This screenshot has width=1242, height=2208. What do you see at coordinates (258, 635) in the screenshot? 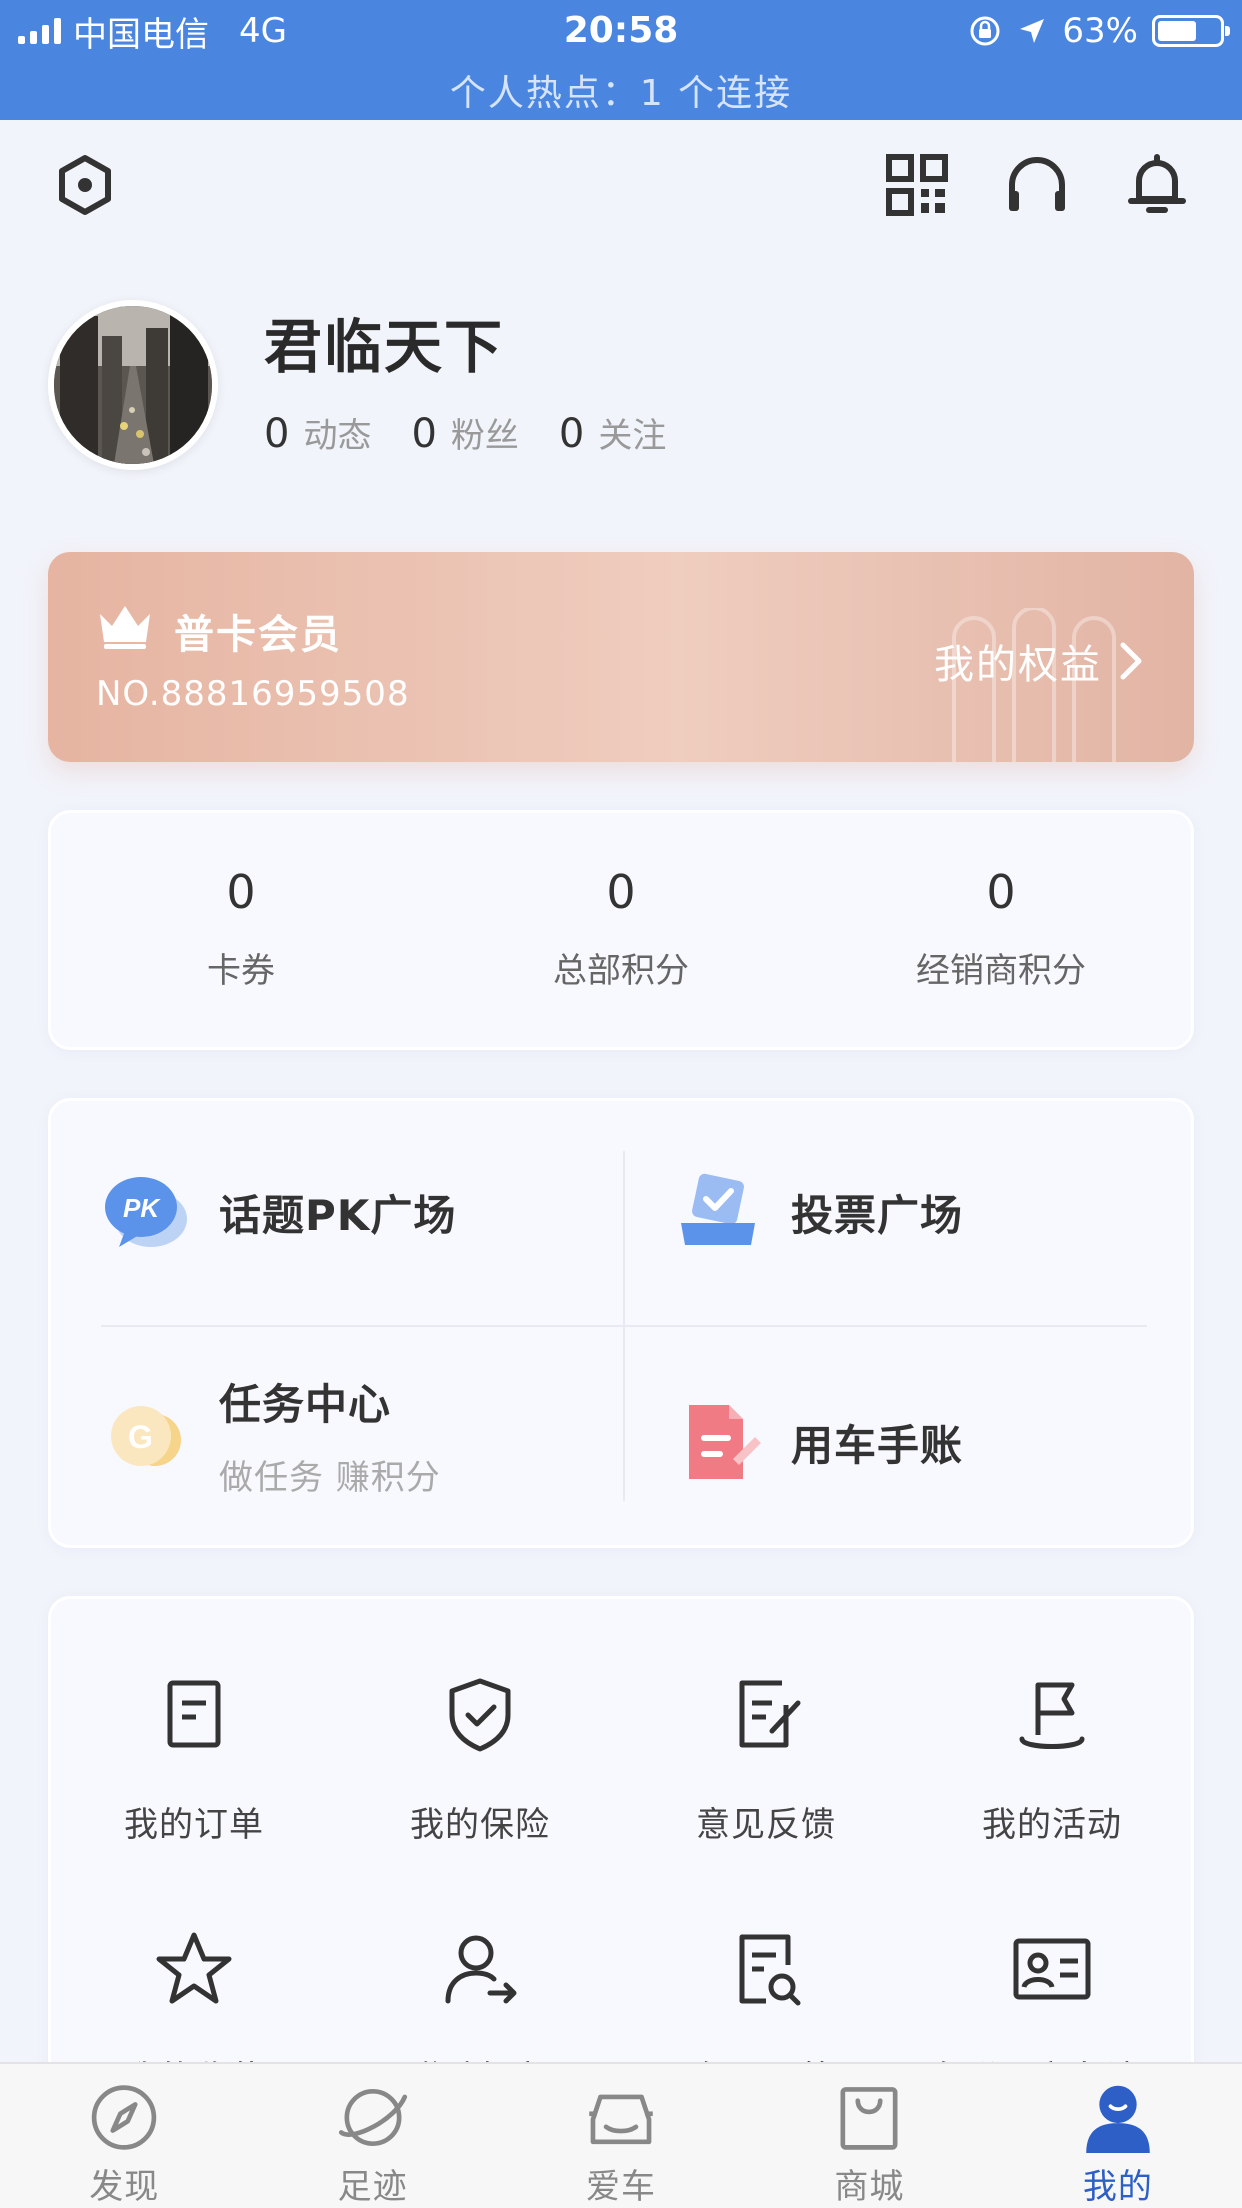
I see `member-level: 普卡会员` at bounding box center [258, 635].